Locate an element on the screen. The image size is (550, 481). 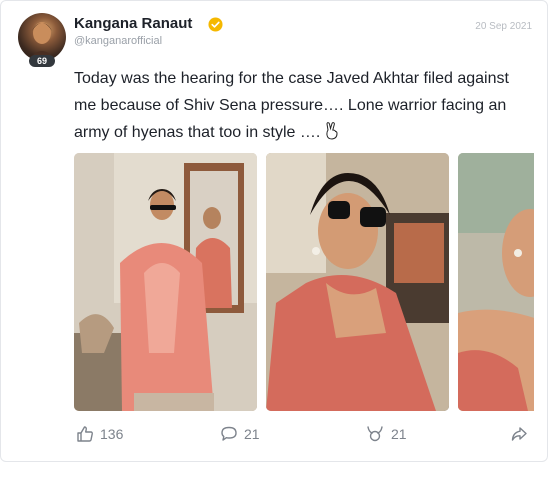
comment-bubble-icon is located at coordinates (229, 433).